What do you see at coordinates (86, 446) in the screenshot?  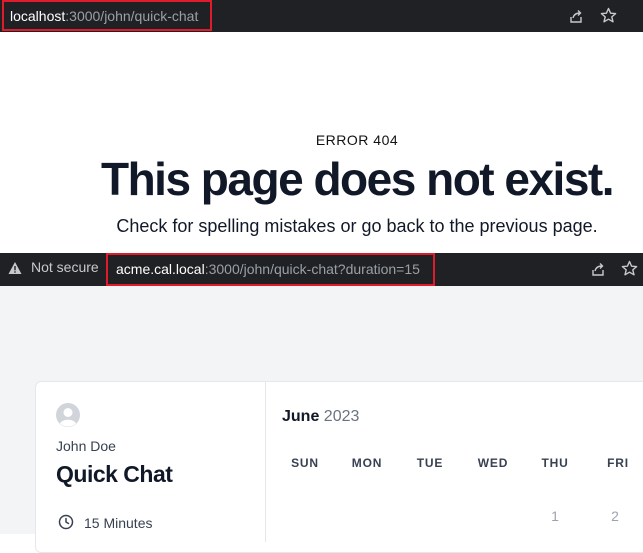 I see `organizer-name: John Doe` at bounding box center [86, 446].